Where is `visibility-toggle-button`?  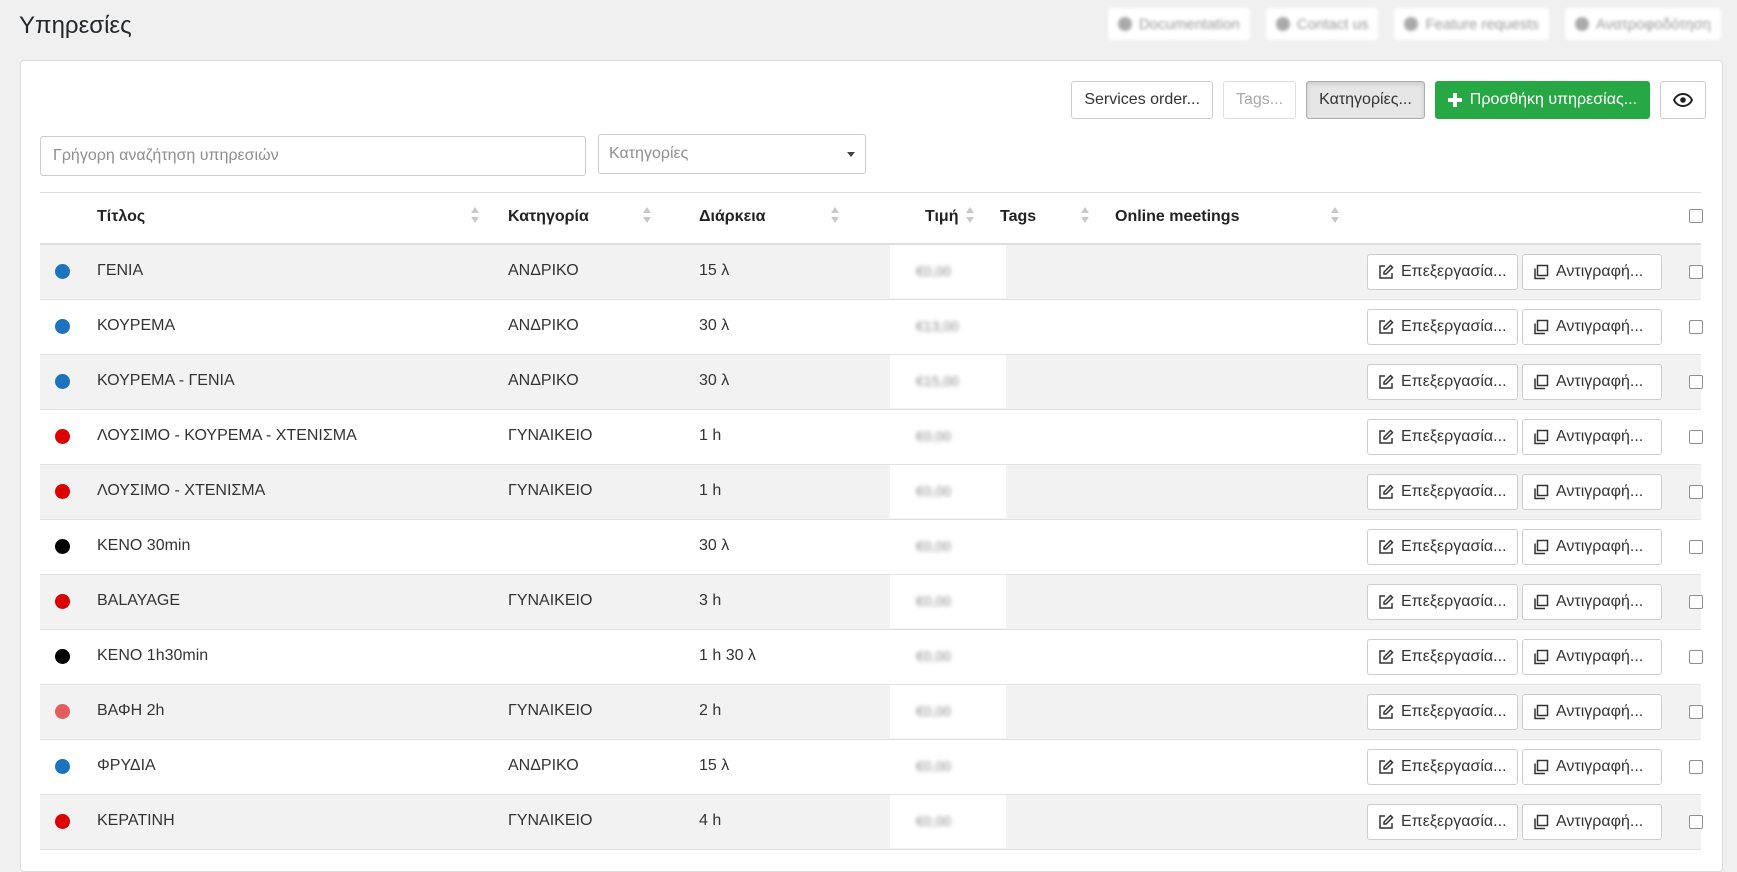 visibility-toggle-button is located at coordinates (1683, 100).